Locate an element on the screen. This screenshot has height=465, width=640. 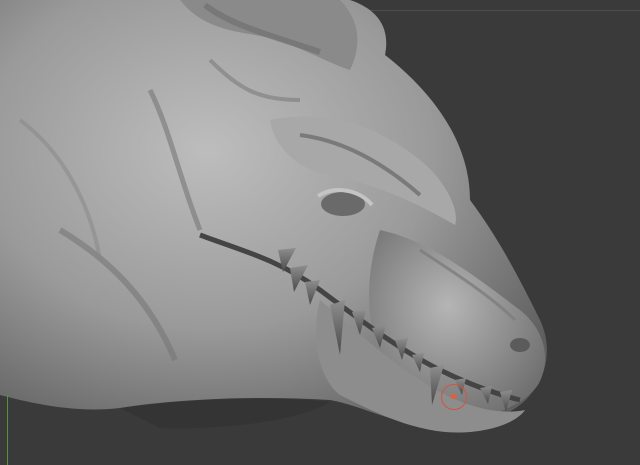
brush-center-icon is located at coordinates (453, 396).